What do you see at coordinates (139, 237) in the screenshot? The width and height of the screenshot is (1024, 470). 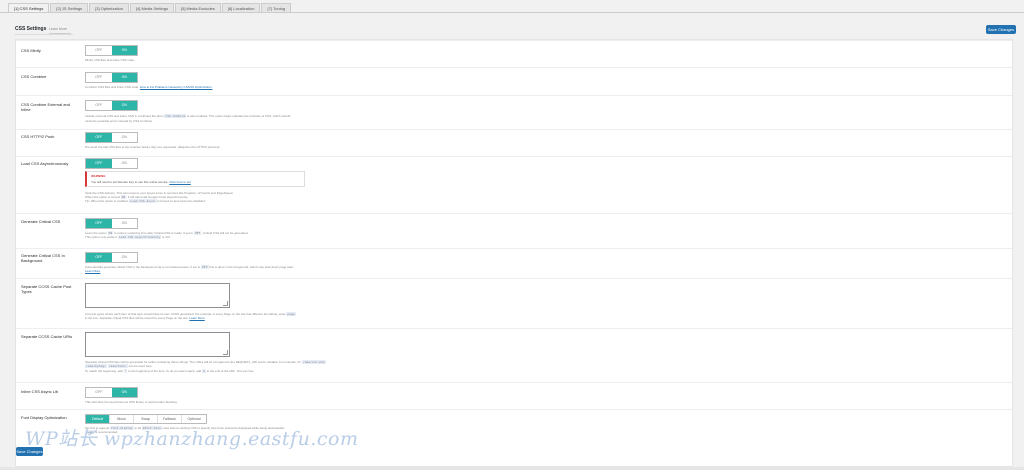 I see `code-tag: Load CSS Asynchronously` at bounding box center [139, 237].